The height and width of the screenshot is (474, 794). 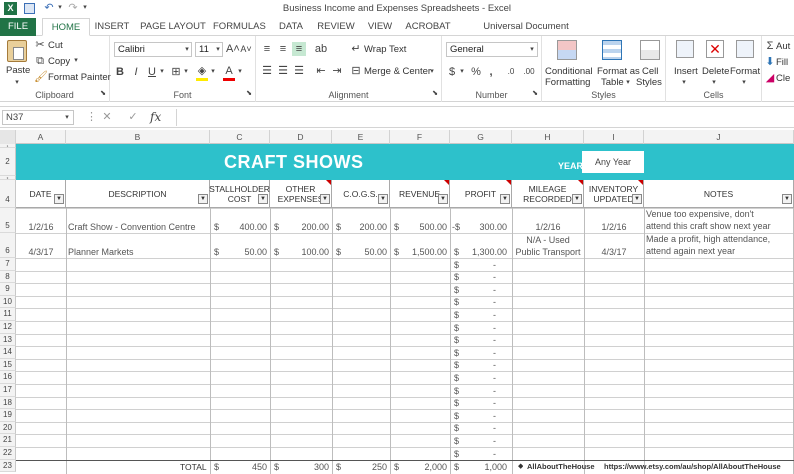 I want to click on row5-mileage: 1/2/16, so click(x=548, y=227).